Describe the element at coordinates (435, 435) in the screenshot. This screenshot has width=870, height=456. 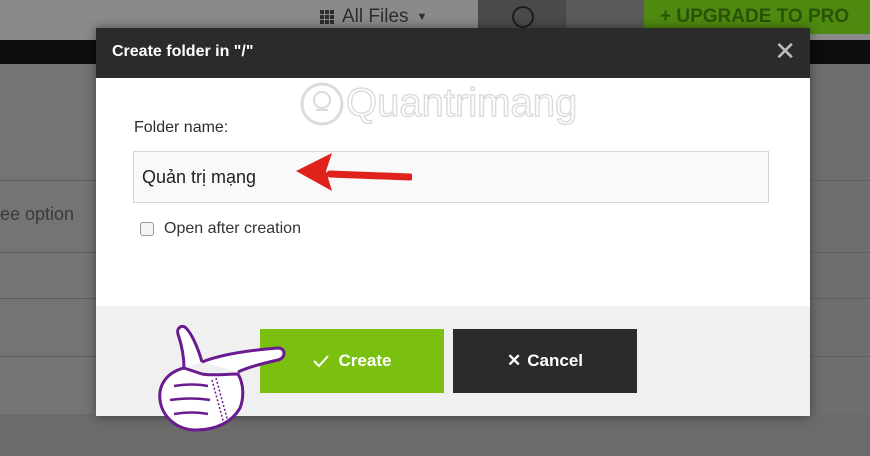
I see `bottom-area` at that location.